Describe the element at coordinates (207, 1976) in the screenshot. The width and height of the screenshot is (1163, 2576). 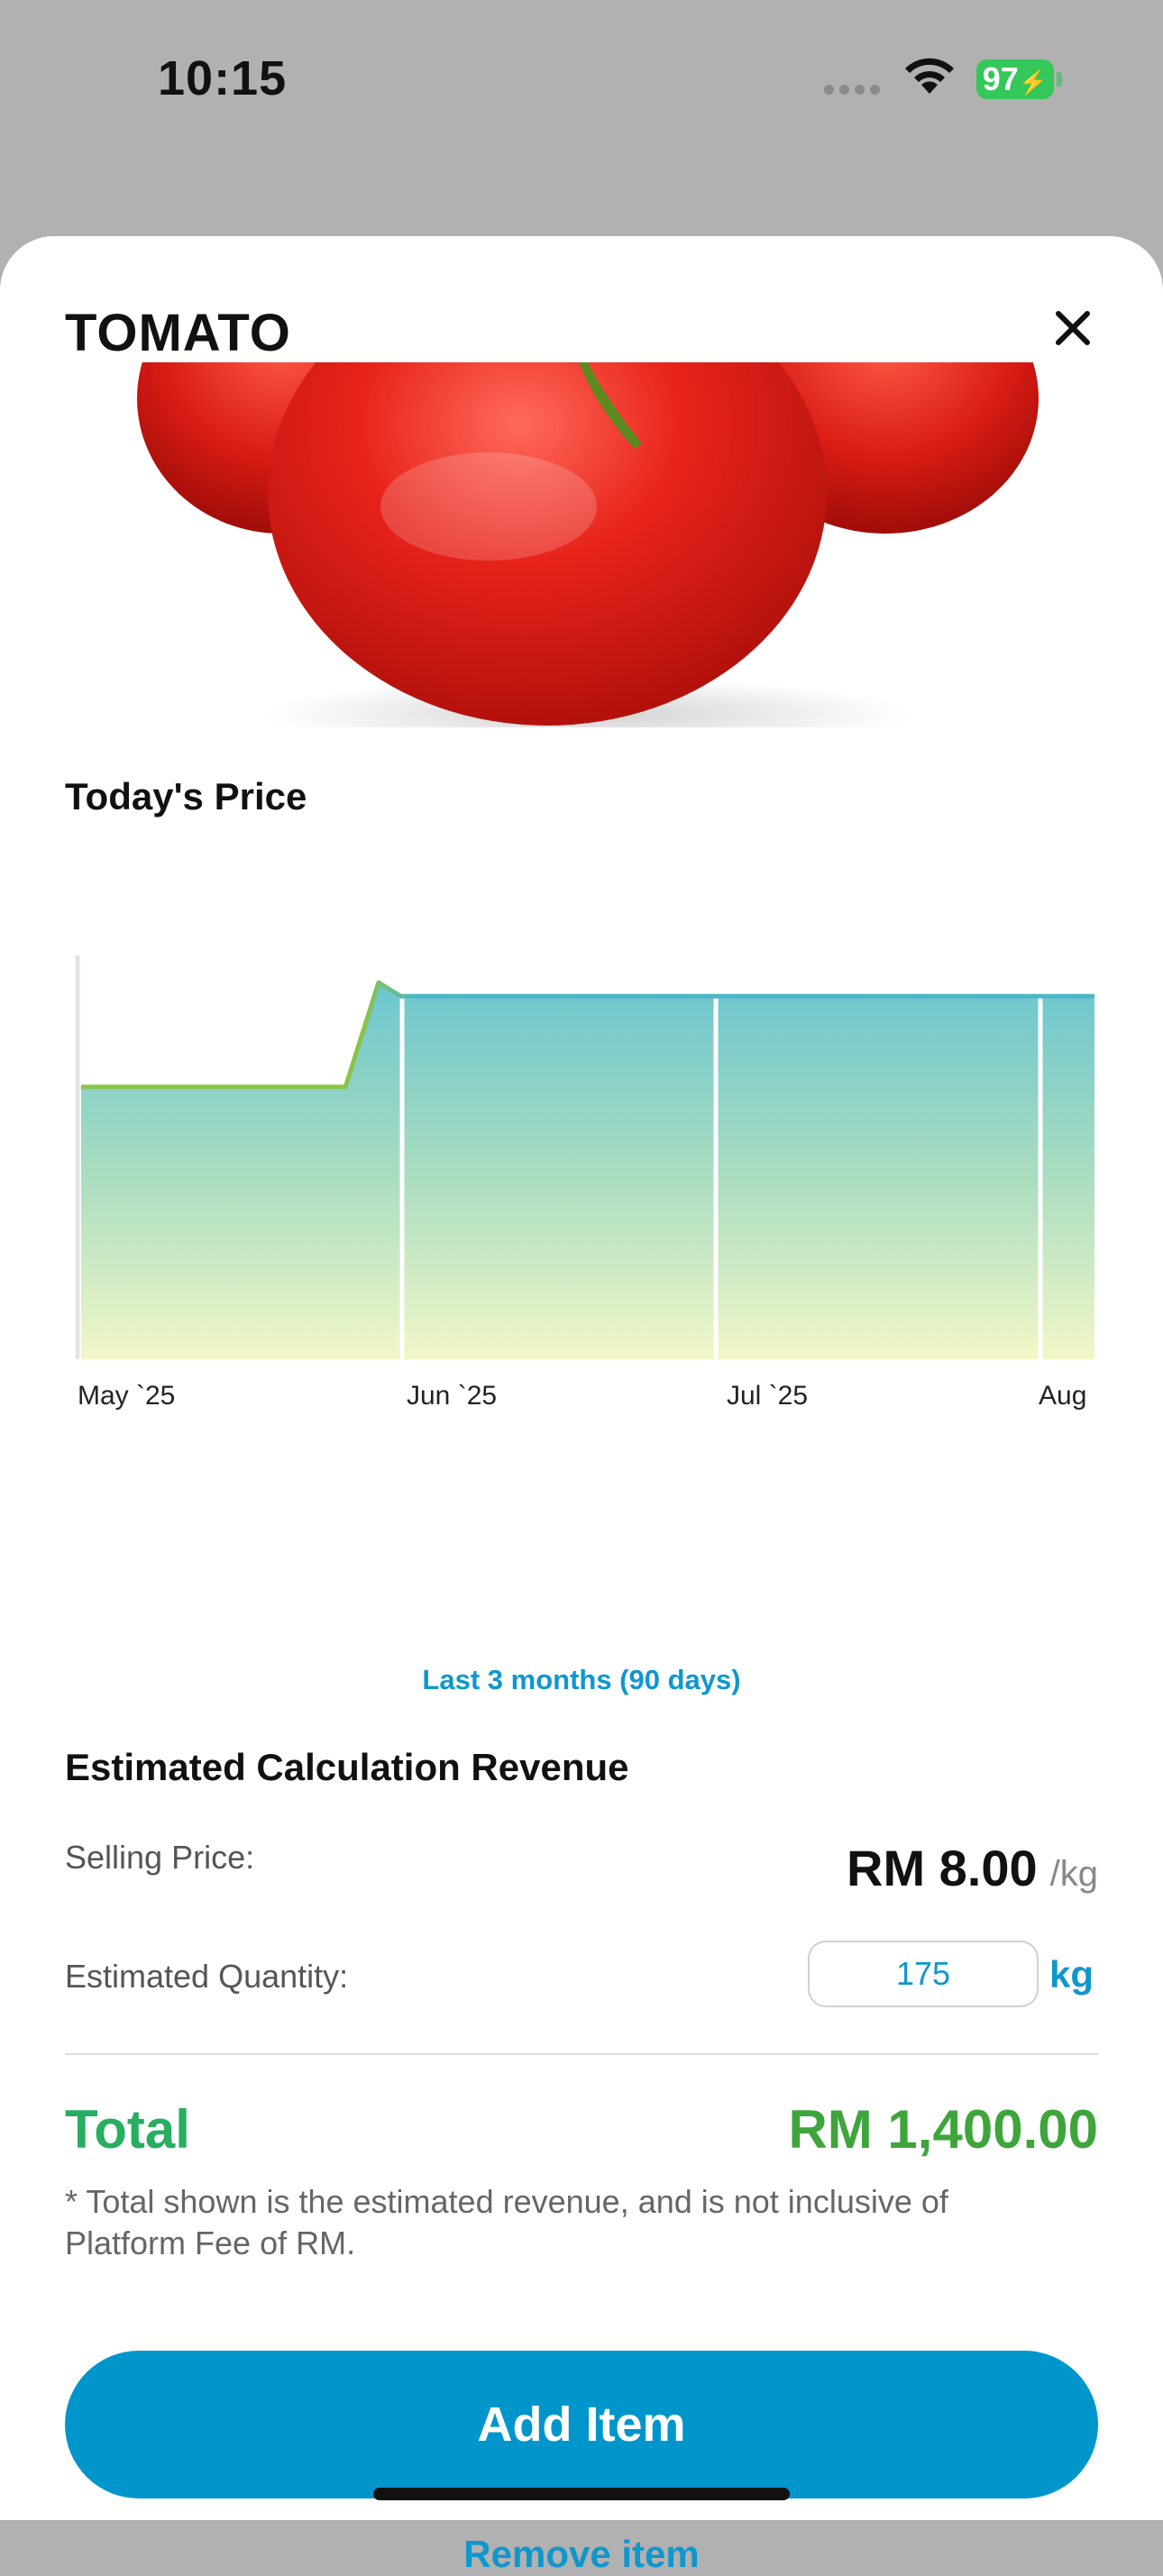
I see `quantity-label: Estimated Quantity:` at that location.